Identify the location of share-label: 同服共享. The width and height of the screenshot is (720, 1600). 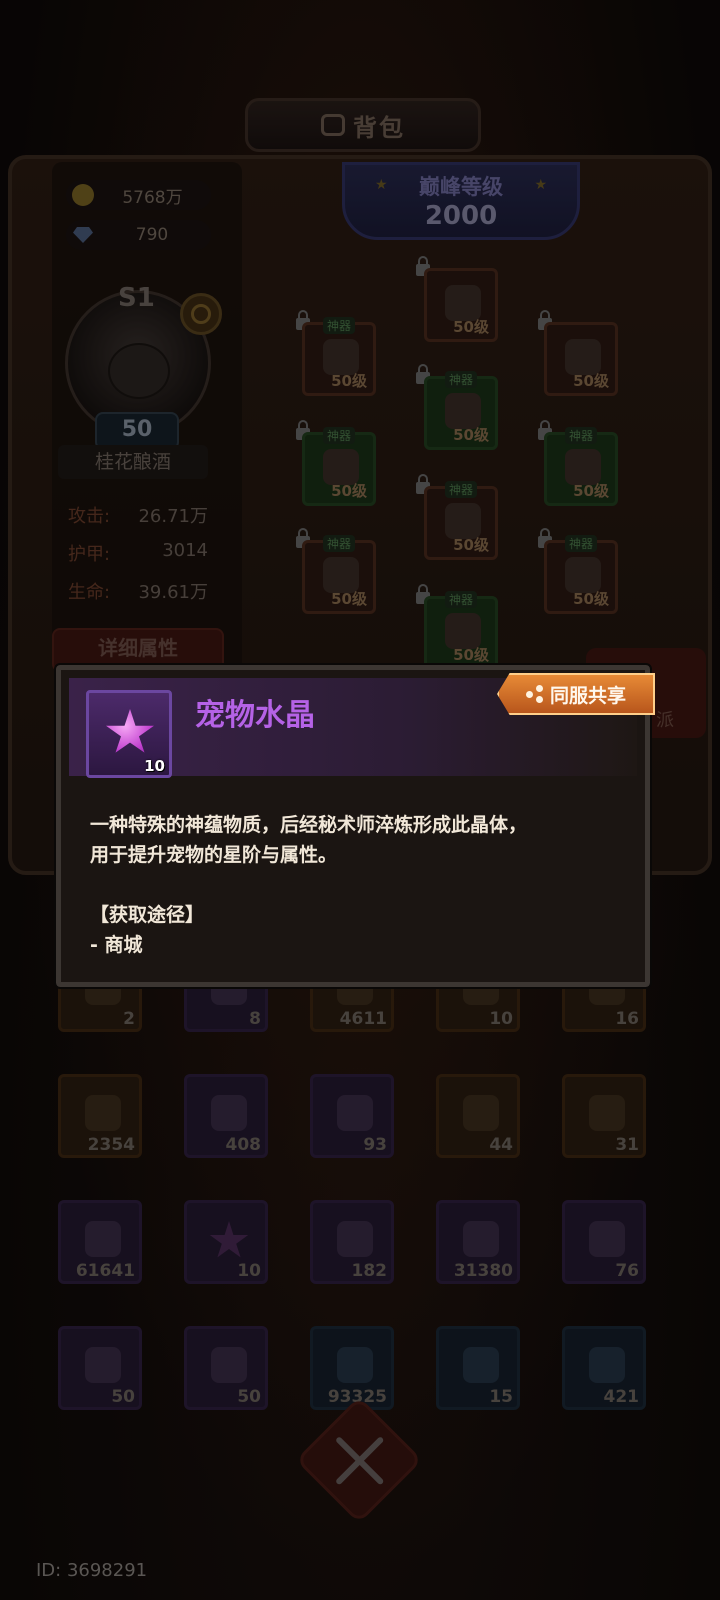
(587, 695).